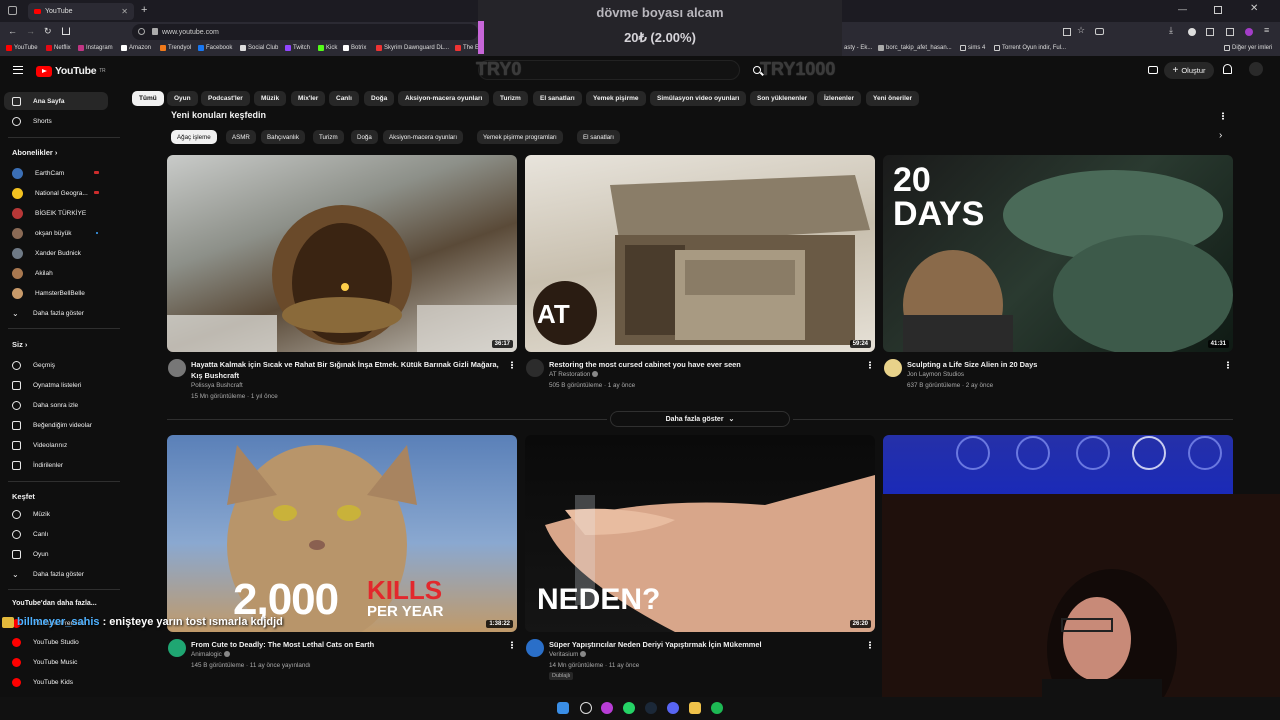  Describe the element at coordinates (56, 405) in the screenshot. I see `sidebar-item-watch-later: Daha sonra izle` at that location.